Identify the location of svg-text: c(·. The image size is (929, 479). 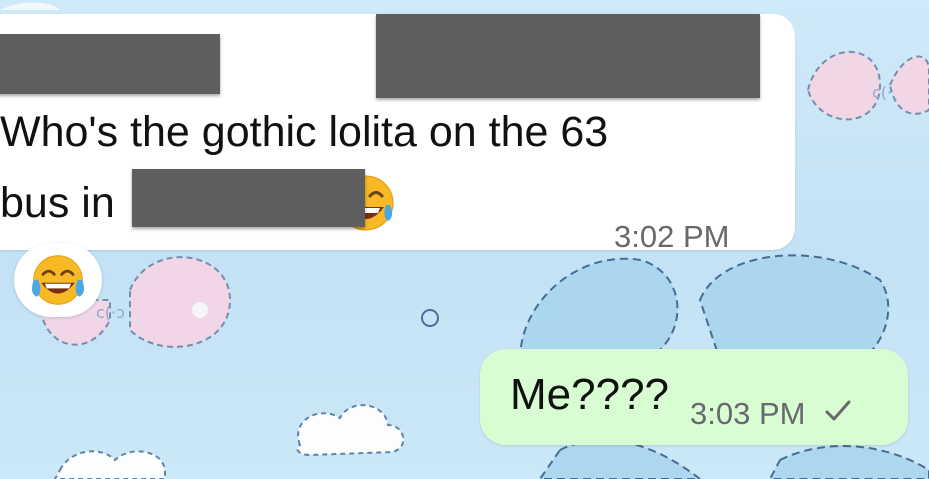
(882, 92).